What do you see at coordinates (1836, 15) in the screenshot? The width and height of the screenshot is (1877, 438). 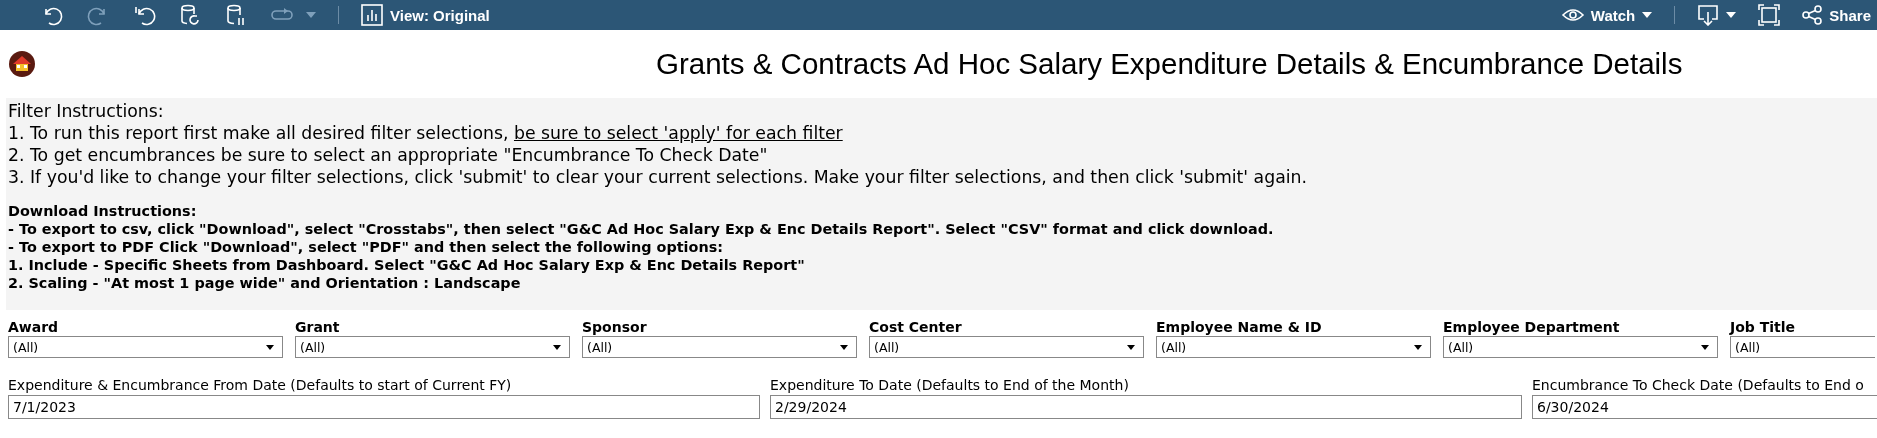 I see `share-button: Share` at bounding box center [1836, 15].